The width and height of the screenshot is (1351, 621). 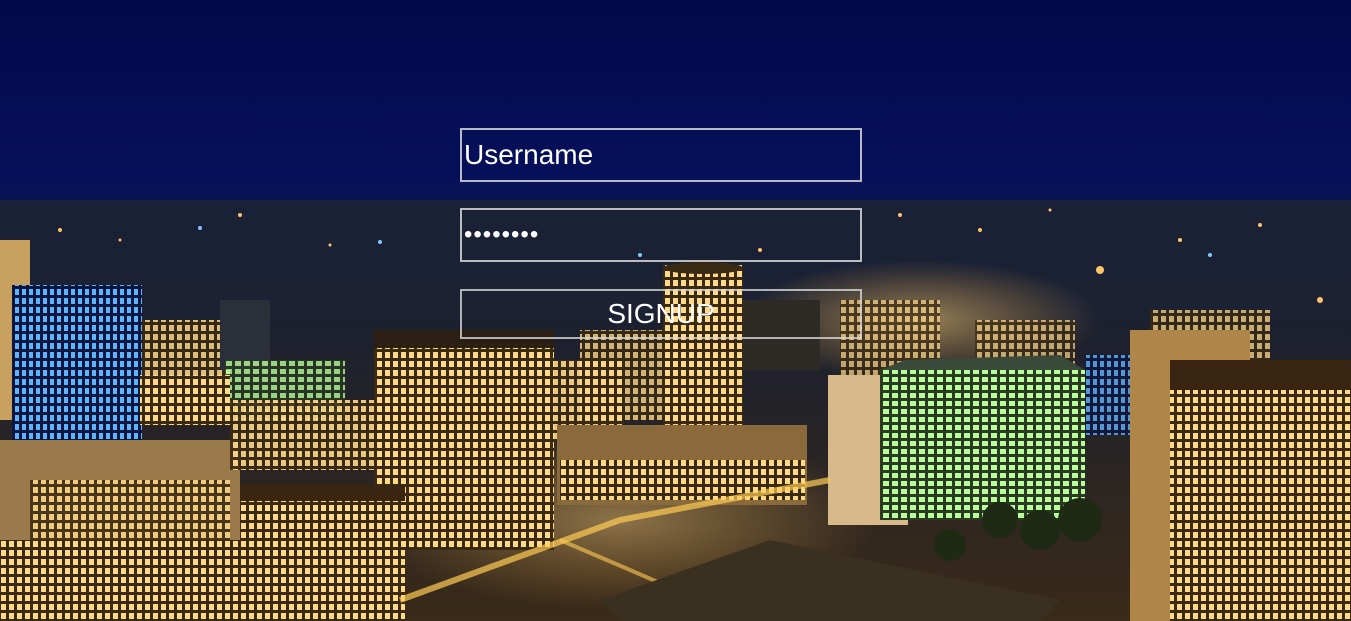 What do you see at coordinates (661, 314) in the screenshot?
I see `signup-button: SIGNUP` at bounding box center [661, 314].